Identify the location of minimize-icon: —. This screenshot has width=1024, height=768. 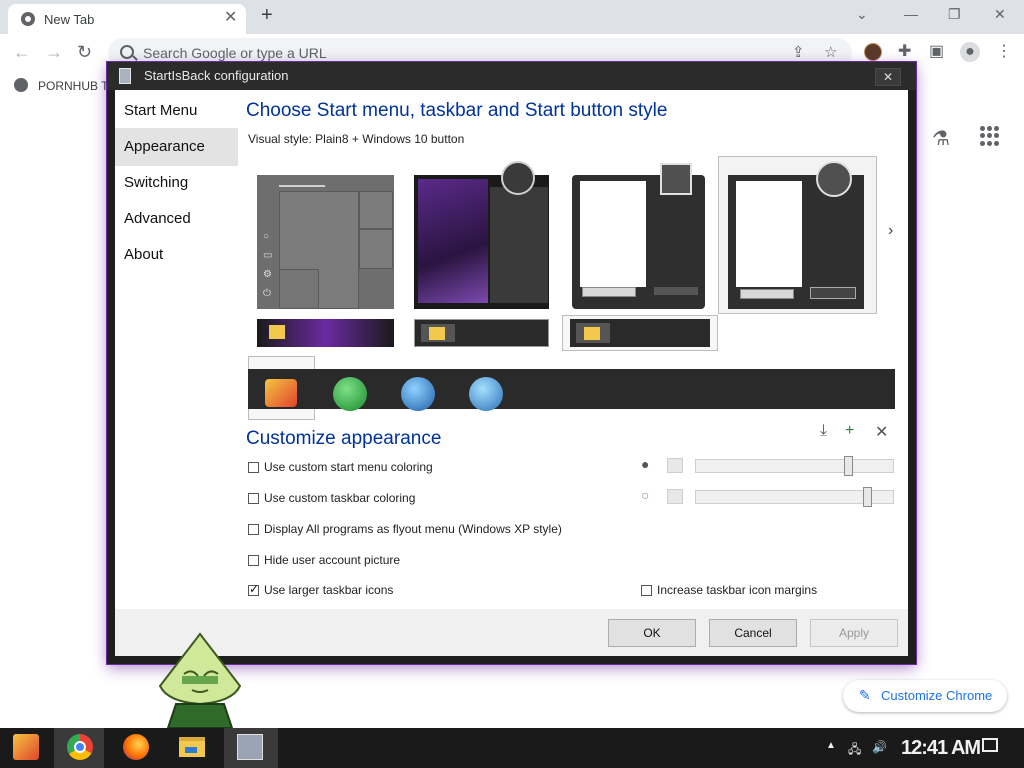
(911, 14).